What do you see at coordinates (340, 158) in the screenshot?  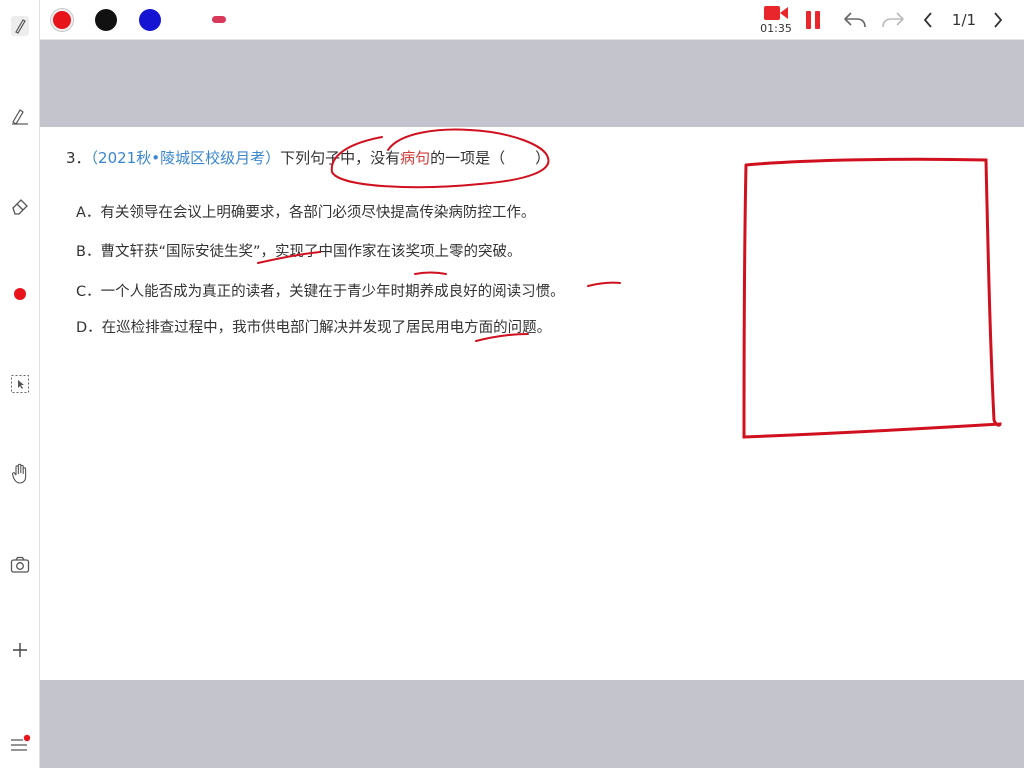 I see `question-text: 下列句子中，没有` at bounding box center [340, 158].